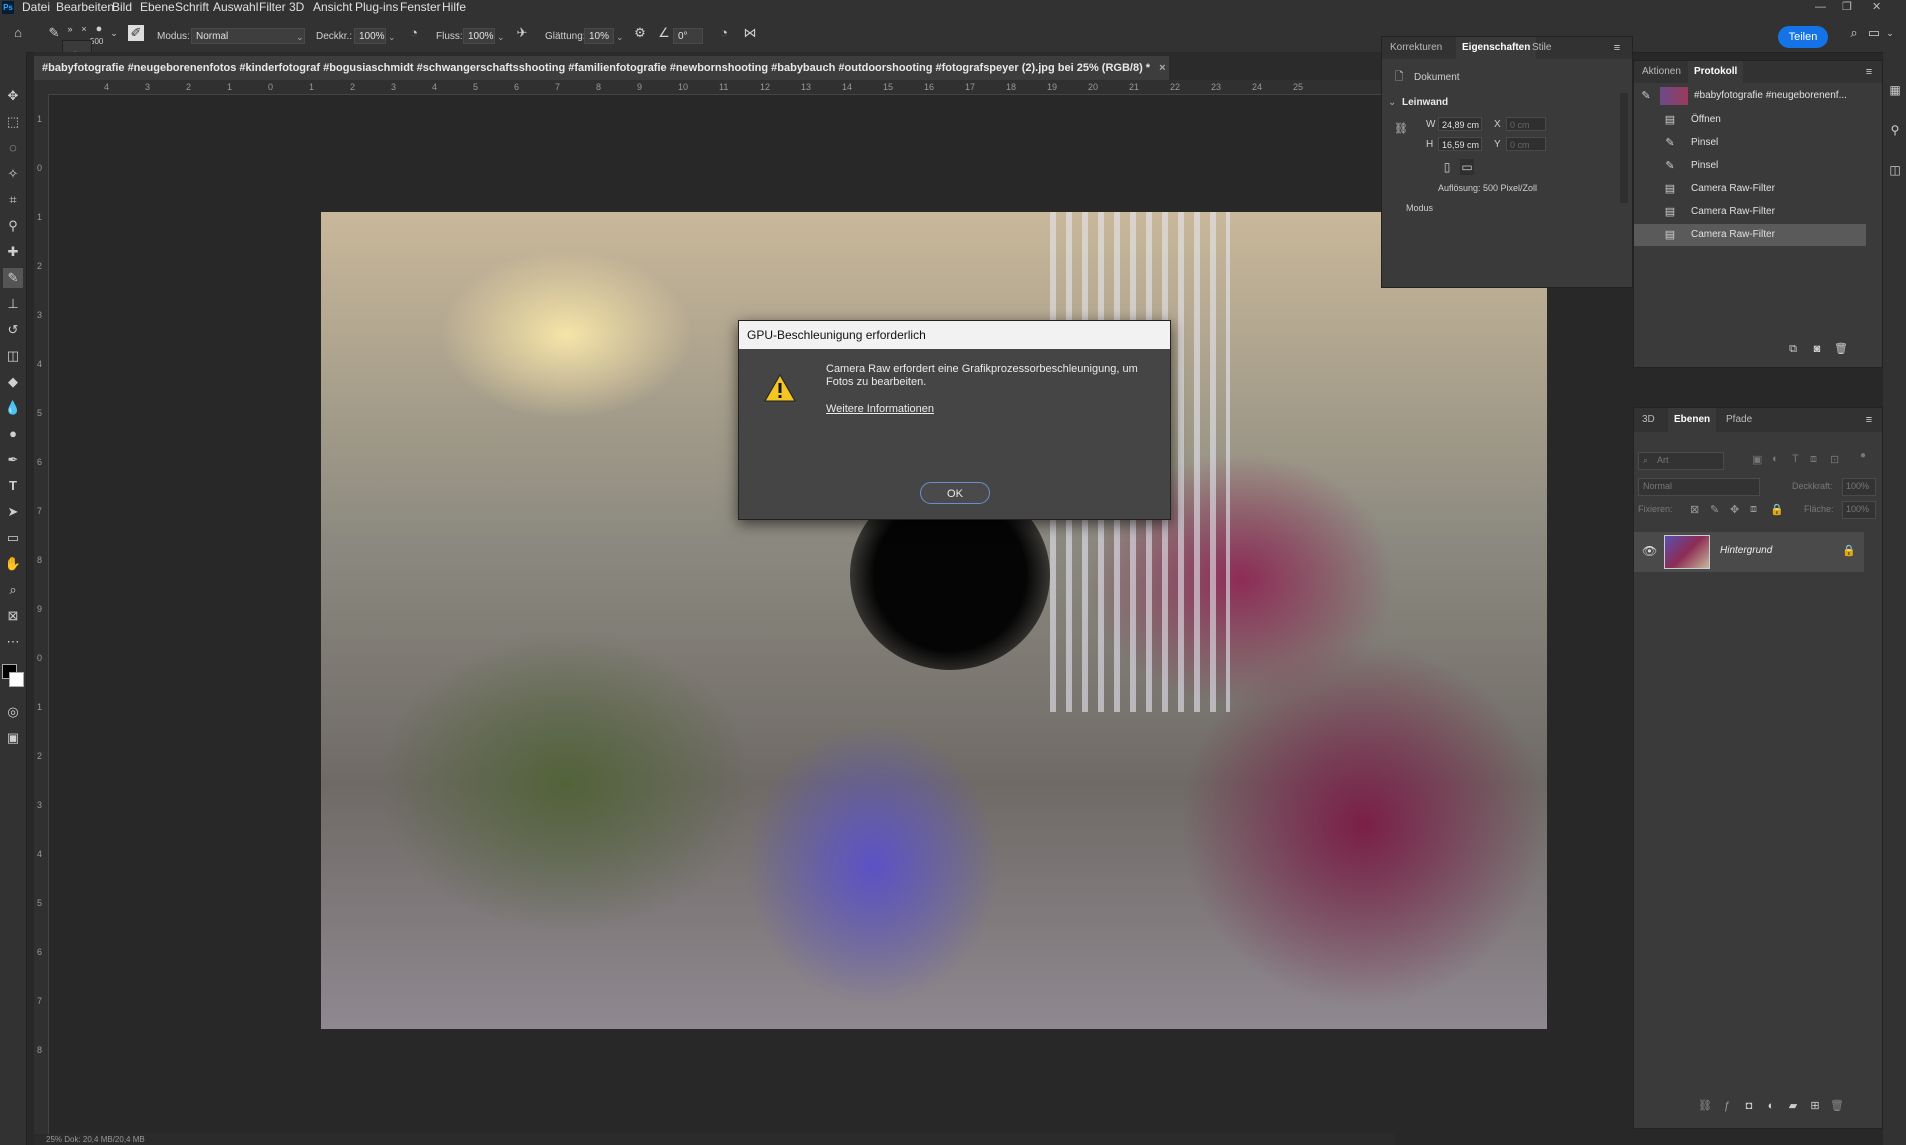 The height and width of the screenshot is (1145, 1906). What do you see at coordinates (1392, 102) in the screenshot?
I see `section-chevron-icon: ⌄` at bounding box center [1392, 102].